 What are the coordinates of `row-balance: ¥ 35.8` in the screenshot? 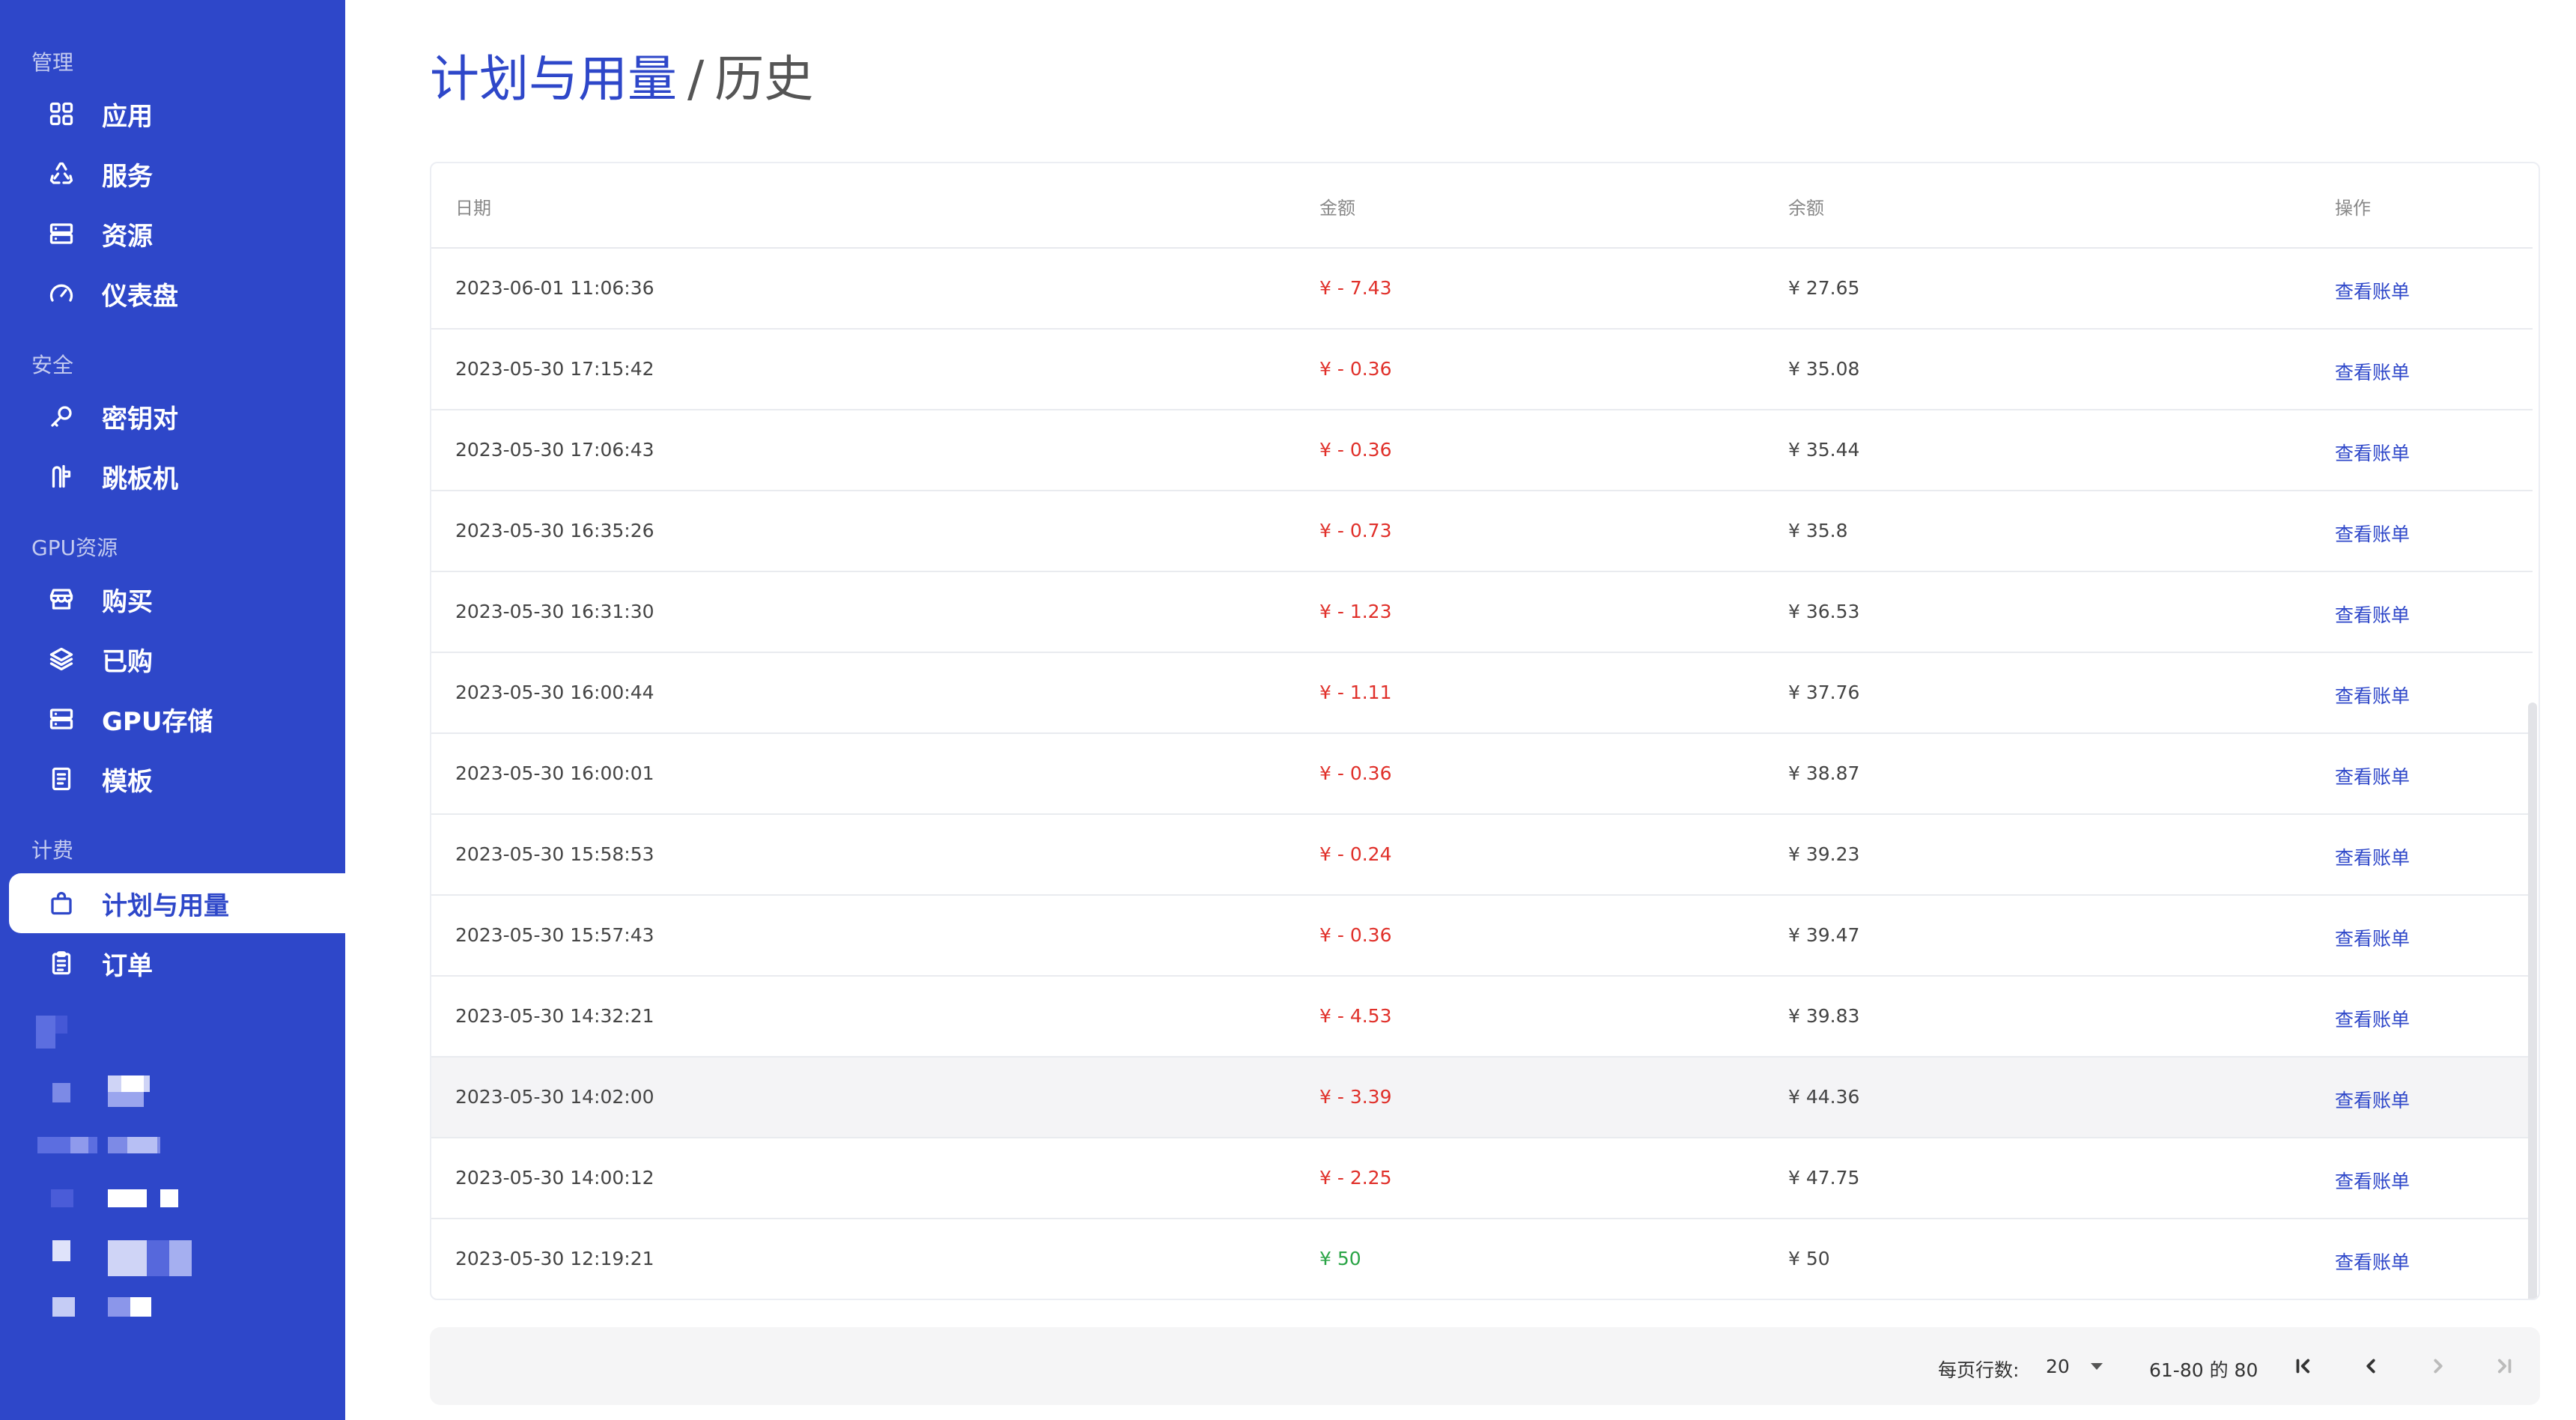 It's located at (1818, 530).